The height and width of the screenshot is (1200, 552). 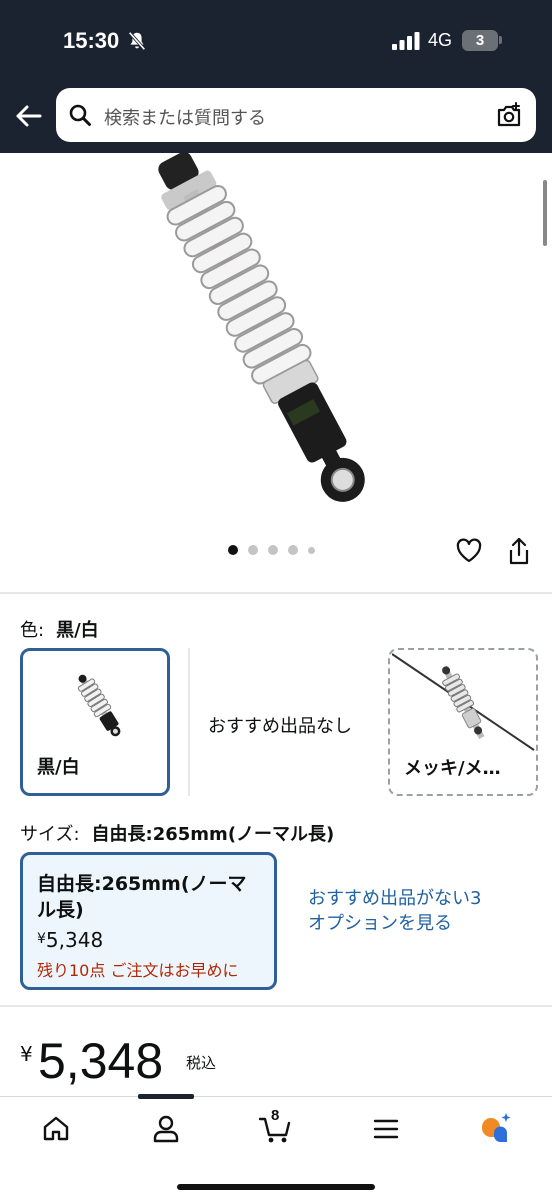 I want to click on size-row-label: サイズ: 自由長:265mm(ノーマル長), so click(x=177, y=833).